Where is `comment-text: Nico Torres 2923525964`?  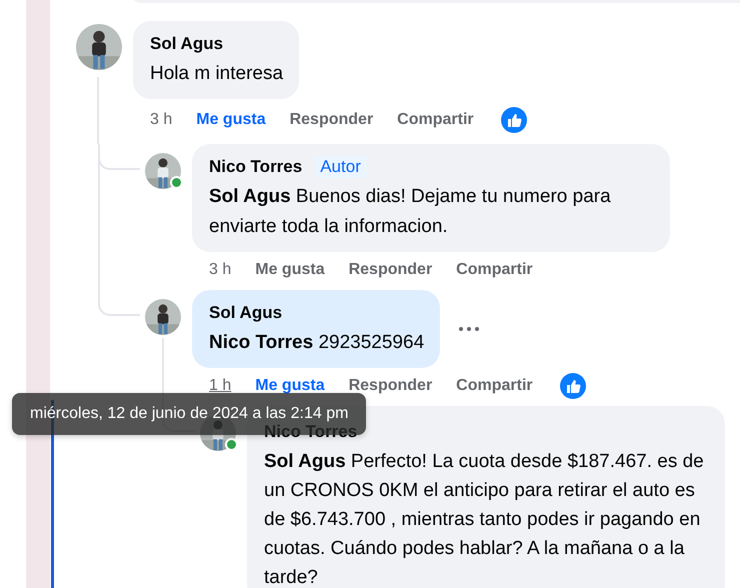 comment-text: Nico Torres 2923525964 is located at coordinates (316, 343).